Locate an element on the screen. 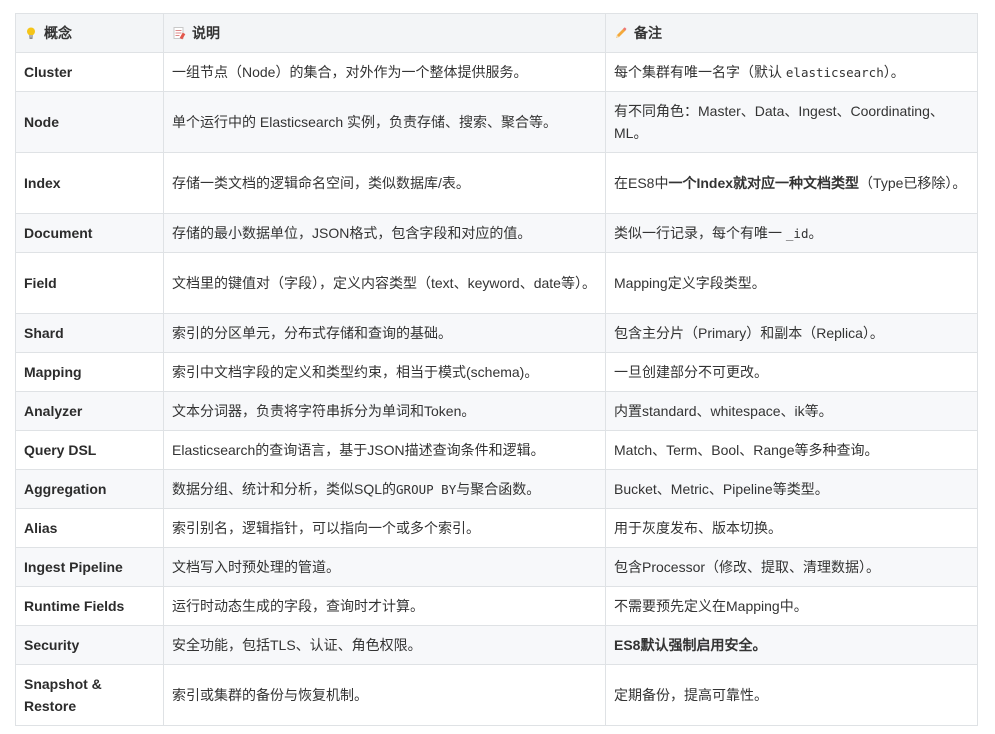 Image resolution: width=995 pixels, height=734 pixels. note-cell: ES8默认强制启用安全。 is located at coordinates (791, 645).